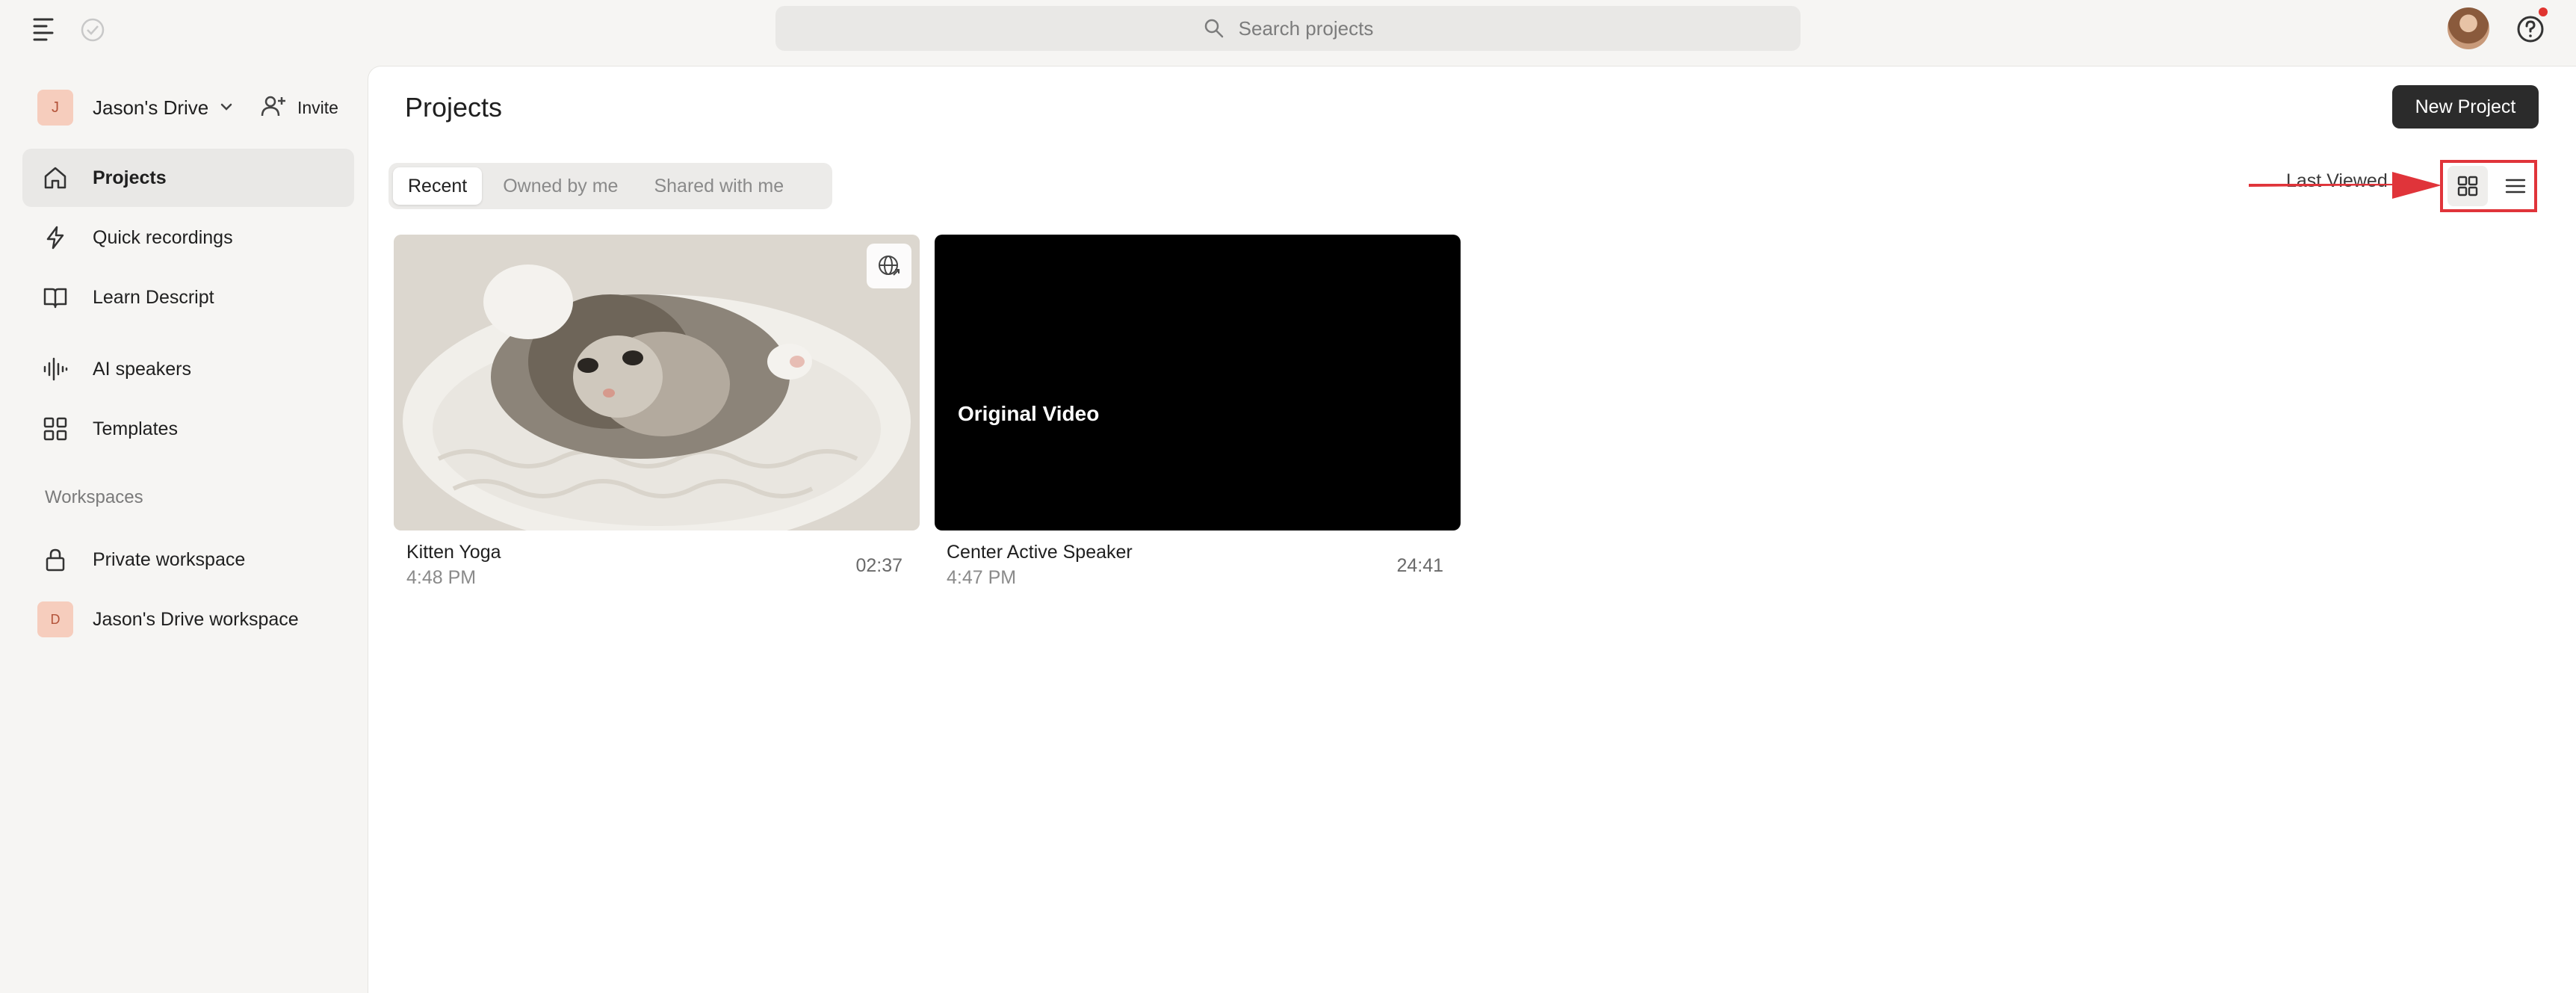 This screenshot has width=2576, height=993. What do you see at coordinates (55, 619) in the screenshot?
I see `workspace-badge: D` at bounding box center [55, 619].